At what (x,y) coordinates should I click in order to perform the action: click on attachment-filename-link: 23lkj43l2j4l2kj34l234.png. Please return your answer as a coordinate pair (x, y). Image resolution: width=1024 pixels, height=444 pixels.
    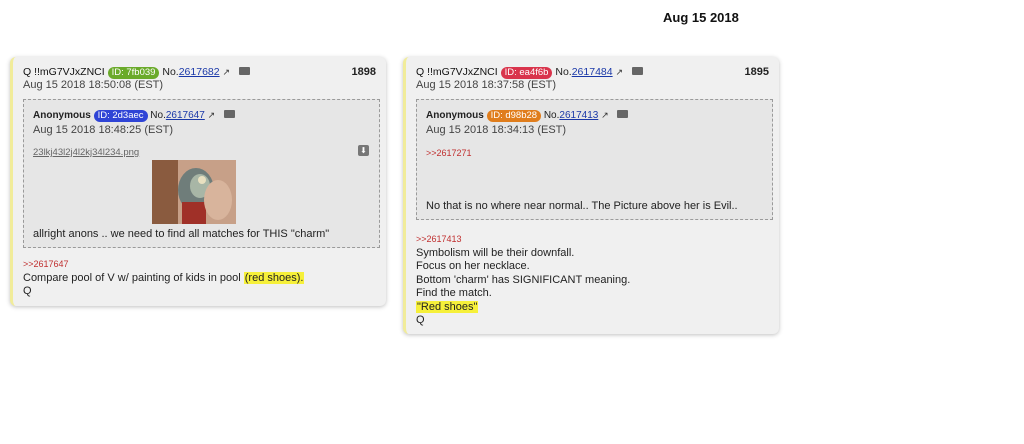
    Looking at the image, I should click on (86, 152).